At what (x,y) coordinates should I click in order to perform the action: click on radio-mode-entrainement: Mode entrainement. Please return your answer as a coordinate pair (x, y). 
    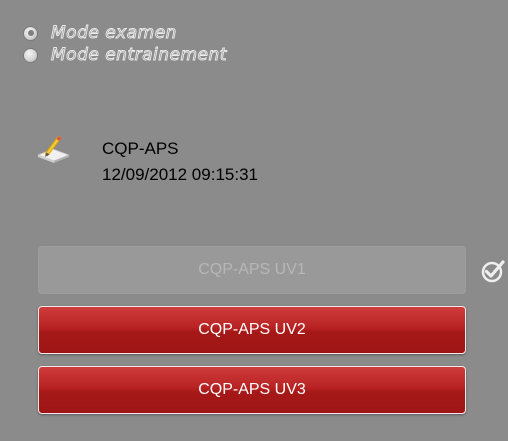
    Looking at the image, I should click on (125, 55).